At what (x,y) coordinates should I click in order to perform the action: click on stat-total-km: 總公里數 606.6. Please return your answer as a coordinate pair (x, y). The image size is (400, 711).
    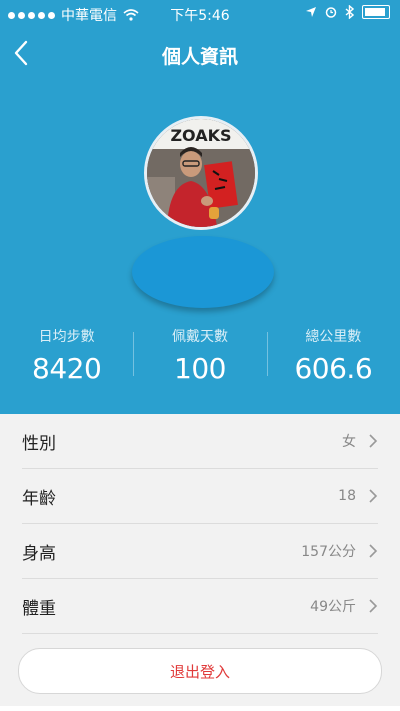
    Looking at the image, I should click on (333, 356).